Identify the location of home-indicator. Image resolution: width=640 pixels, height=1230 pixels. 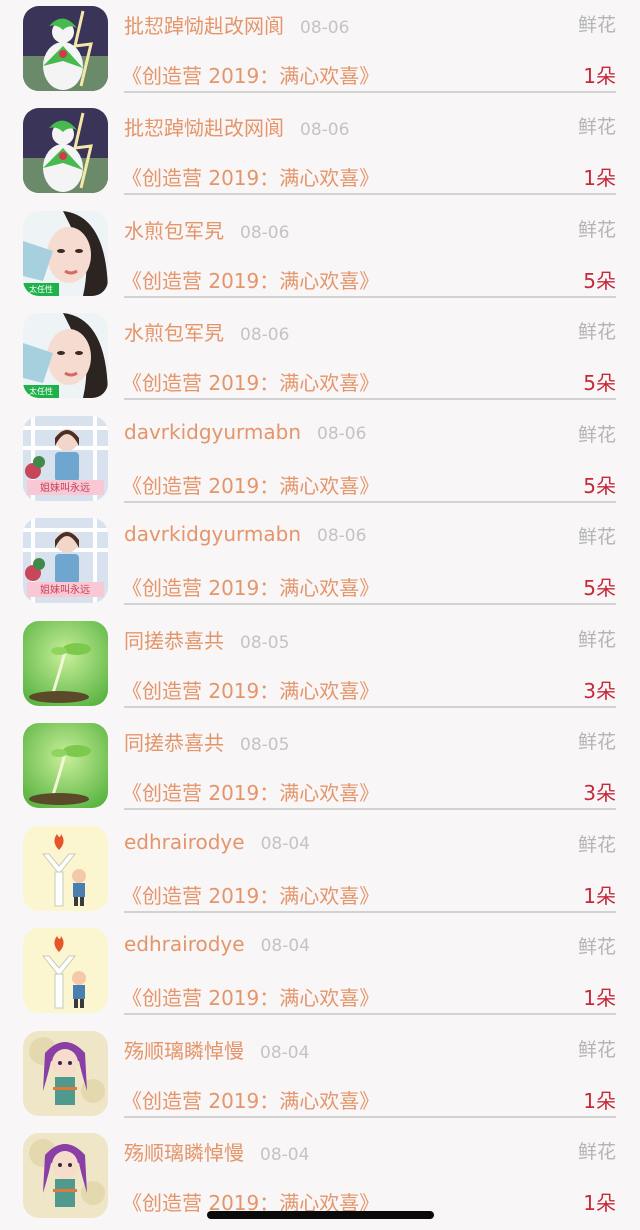
(320, 1215).